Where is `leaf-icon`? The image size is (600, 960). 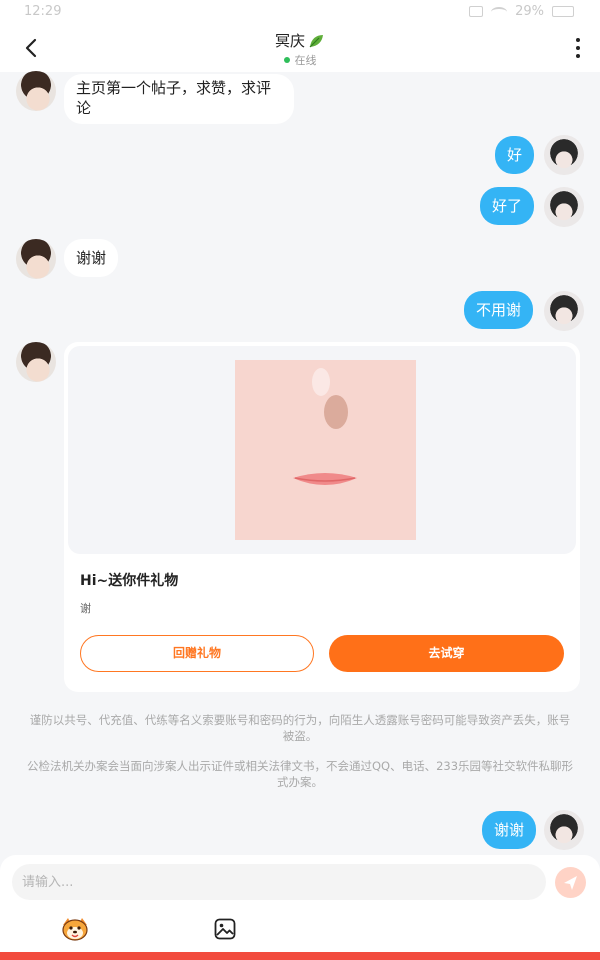
leaf-icon is located at coordinates (316, 40).